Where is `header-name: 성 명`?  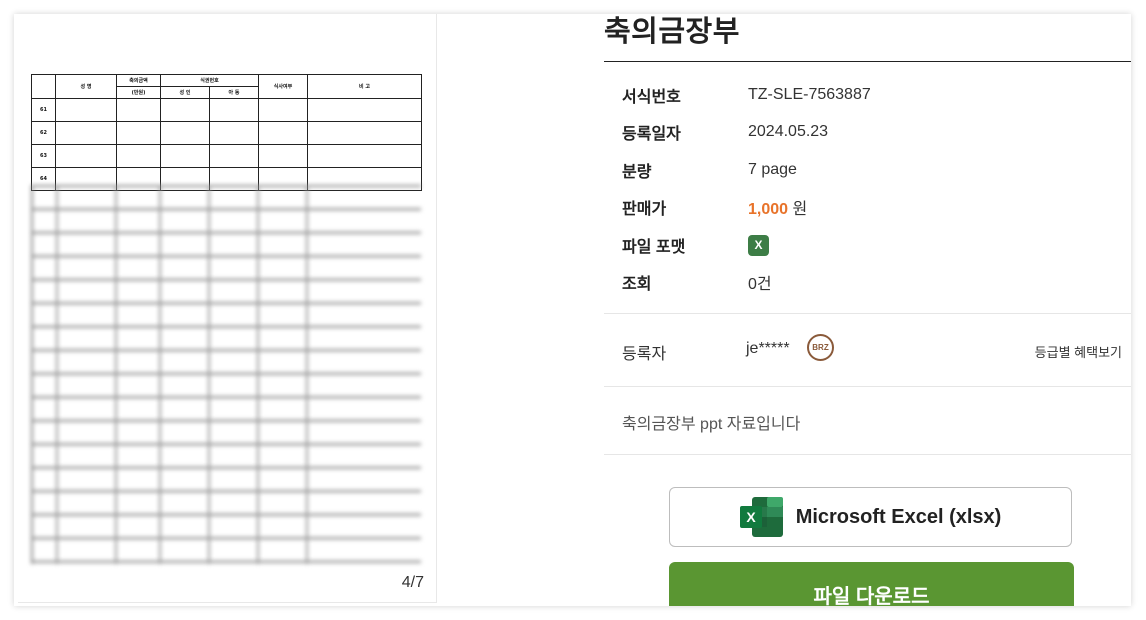
header-name: 성 명 is located at coordinates (86, 86).